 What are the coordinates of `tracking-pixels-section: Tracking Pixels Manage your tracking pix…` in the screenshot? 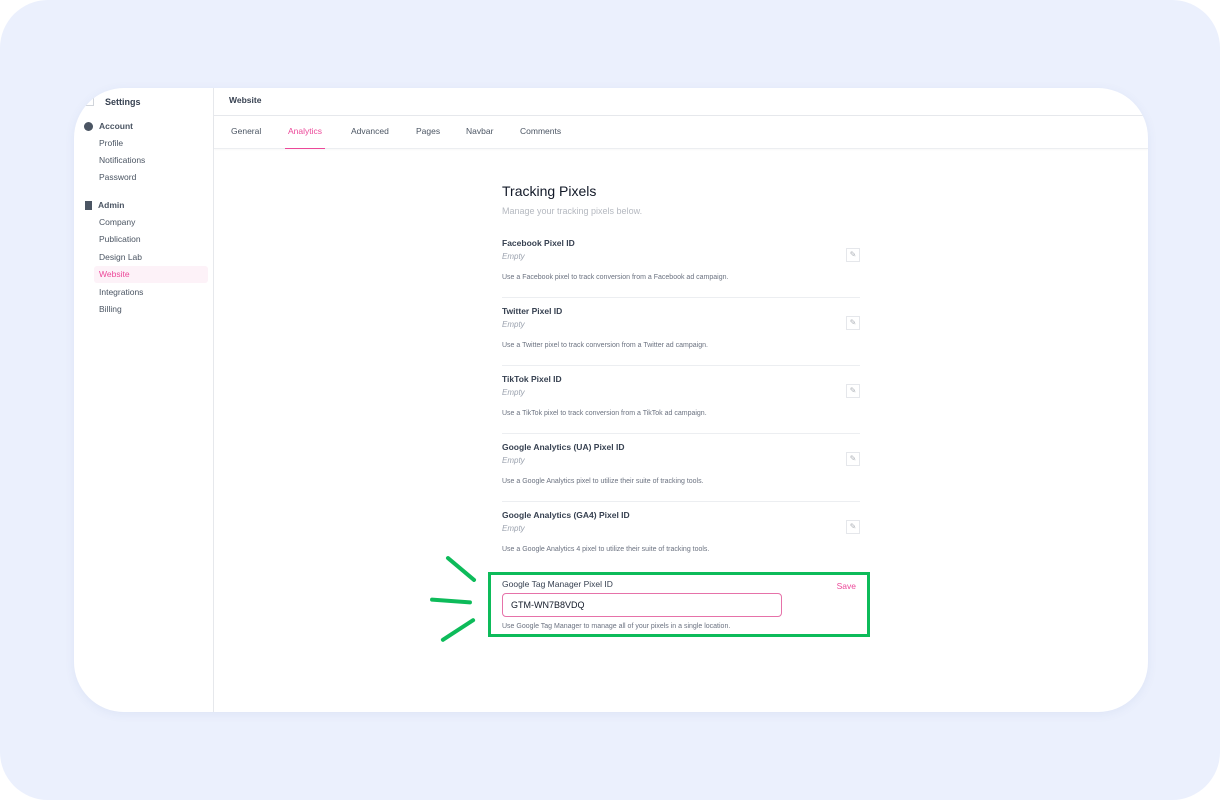 It's located at (681, 376).